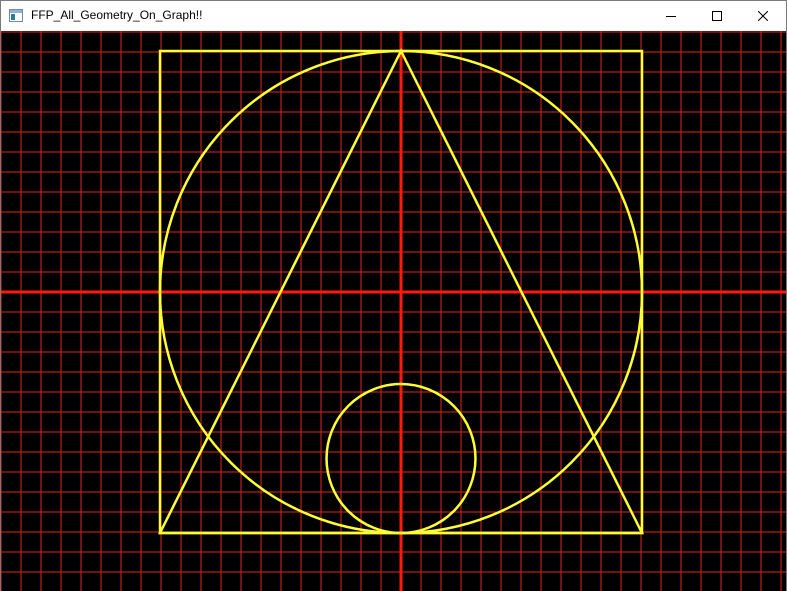 This screenshot has height=591, width=787. What do you see at coordinates (16, 15) in the screenshot?
I see `app-window-icon` at bounding box center [16, 15].